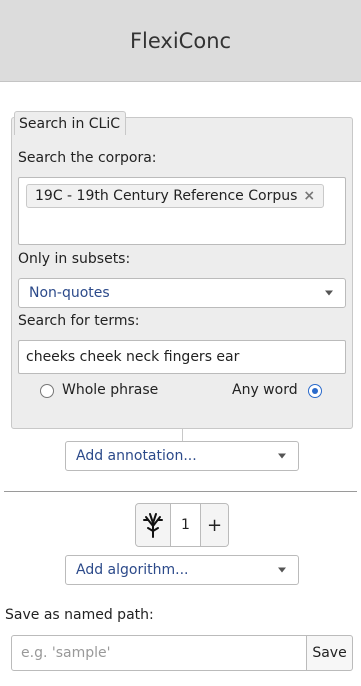 Image resolution: width=361 pixels, height=686 pixels. What do you see at coordinates (185, 525) in the screenshot?
I see `stepper-value: 1` at bounding box center [185, 525].